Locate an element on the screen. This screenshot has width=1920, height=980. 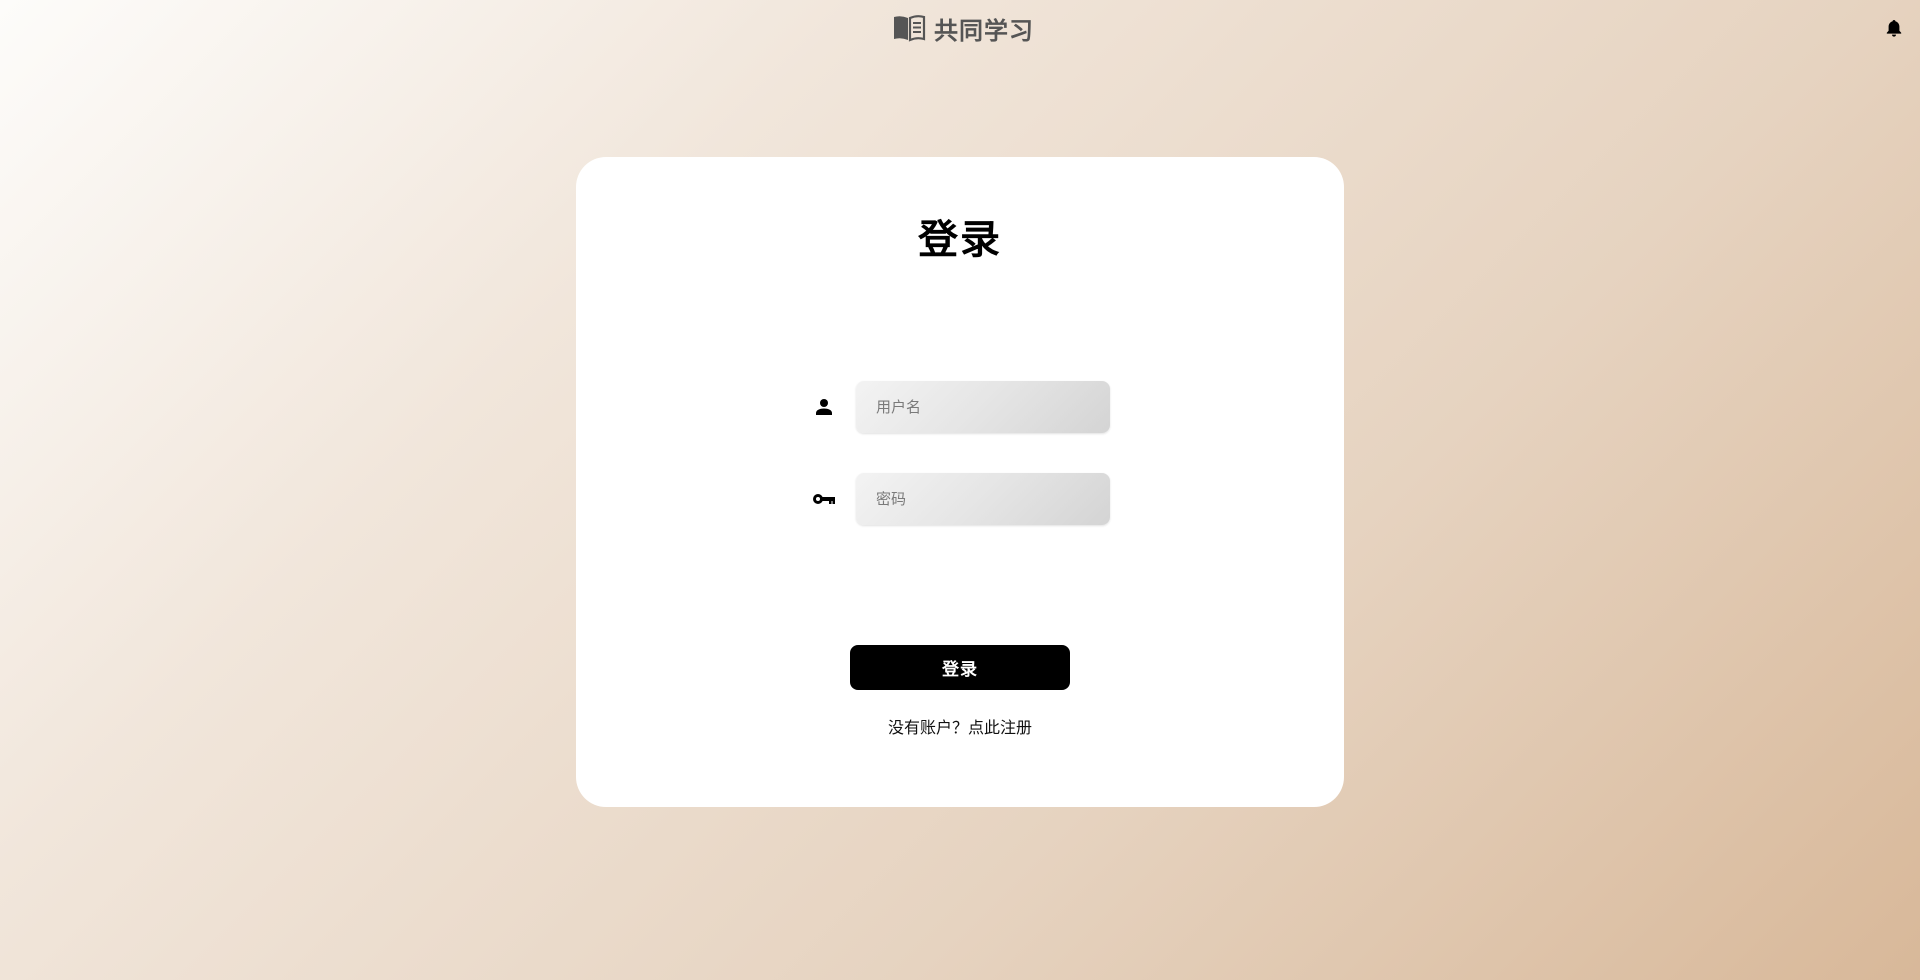
brand-name: 共同学习 is located at coordinates (984, 30).